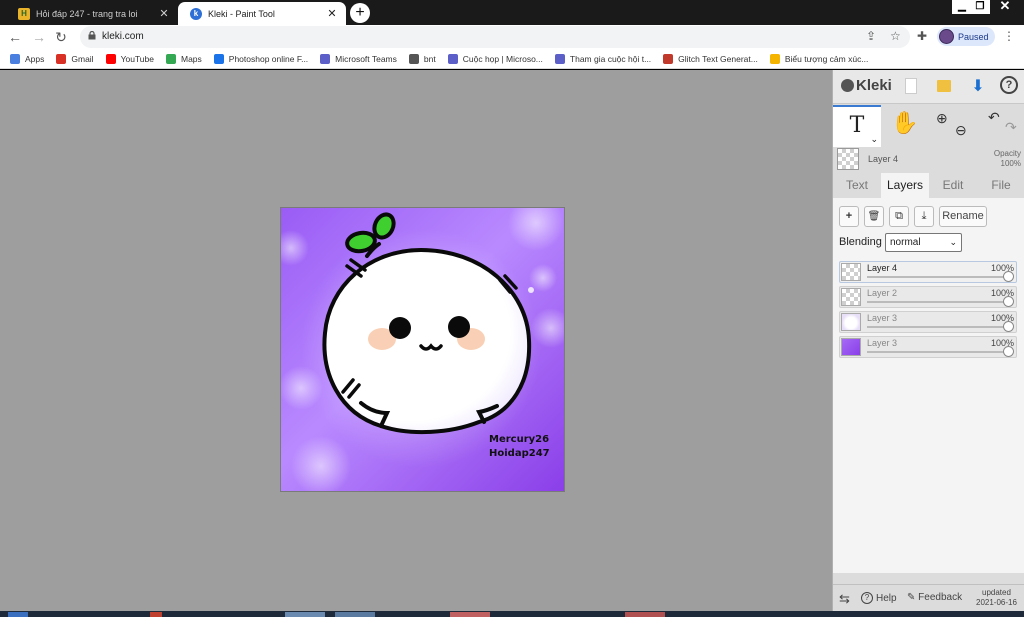 This screenshot has height=617, width=1024. I want to click on undo-icon: ↶, so click(994, 117).